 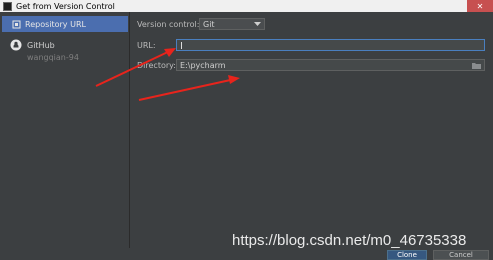 I want to click on directory-value: E:\pycharm, so click(x=203, y=65).